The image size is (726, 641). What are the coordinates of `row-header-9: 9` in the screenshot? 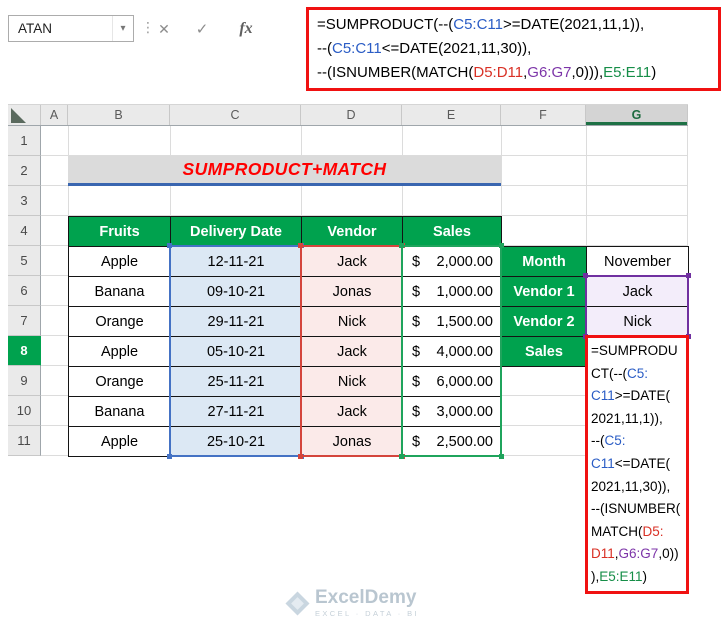 It's located at (24, 381).